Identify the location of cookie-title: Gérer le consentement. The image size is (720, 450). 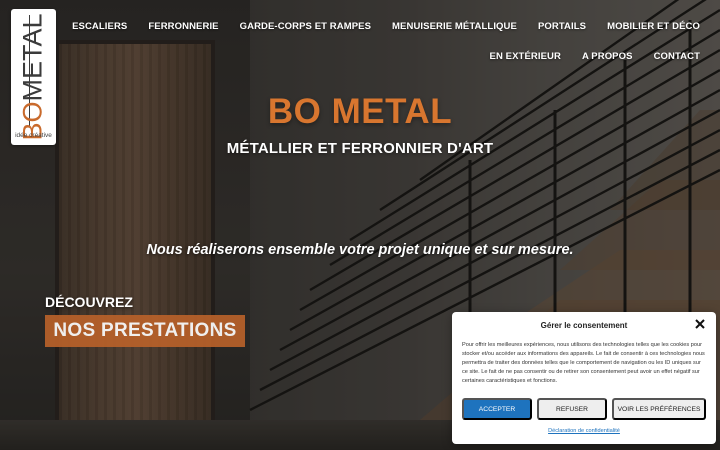
(584, 325).